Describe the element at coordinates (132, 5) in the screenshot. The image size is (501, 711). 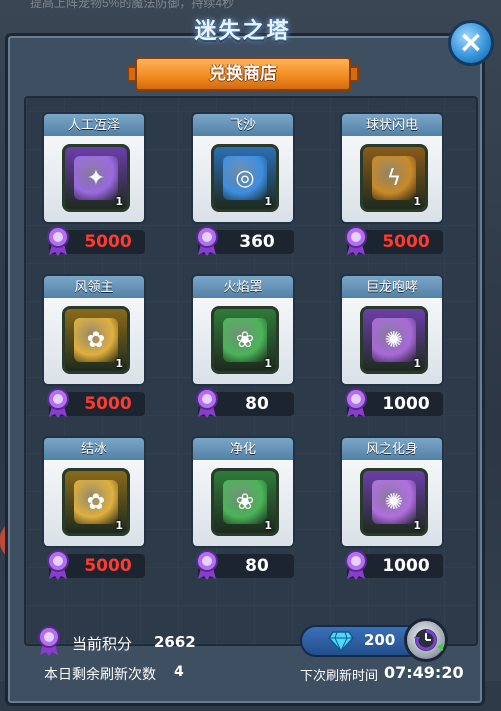
I see `background-skill-text: 提高上阵宠物5%的魔法防御，持续4秒` at that location.